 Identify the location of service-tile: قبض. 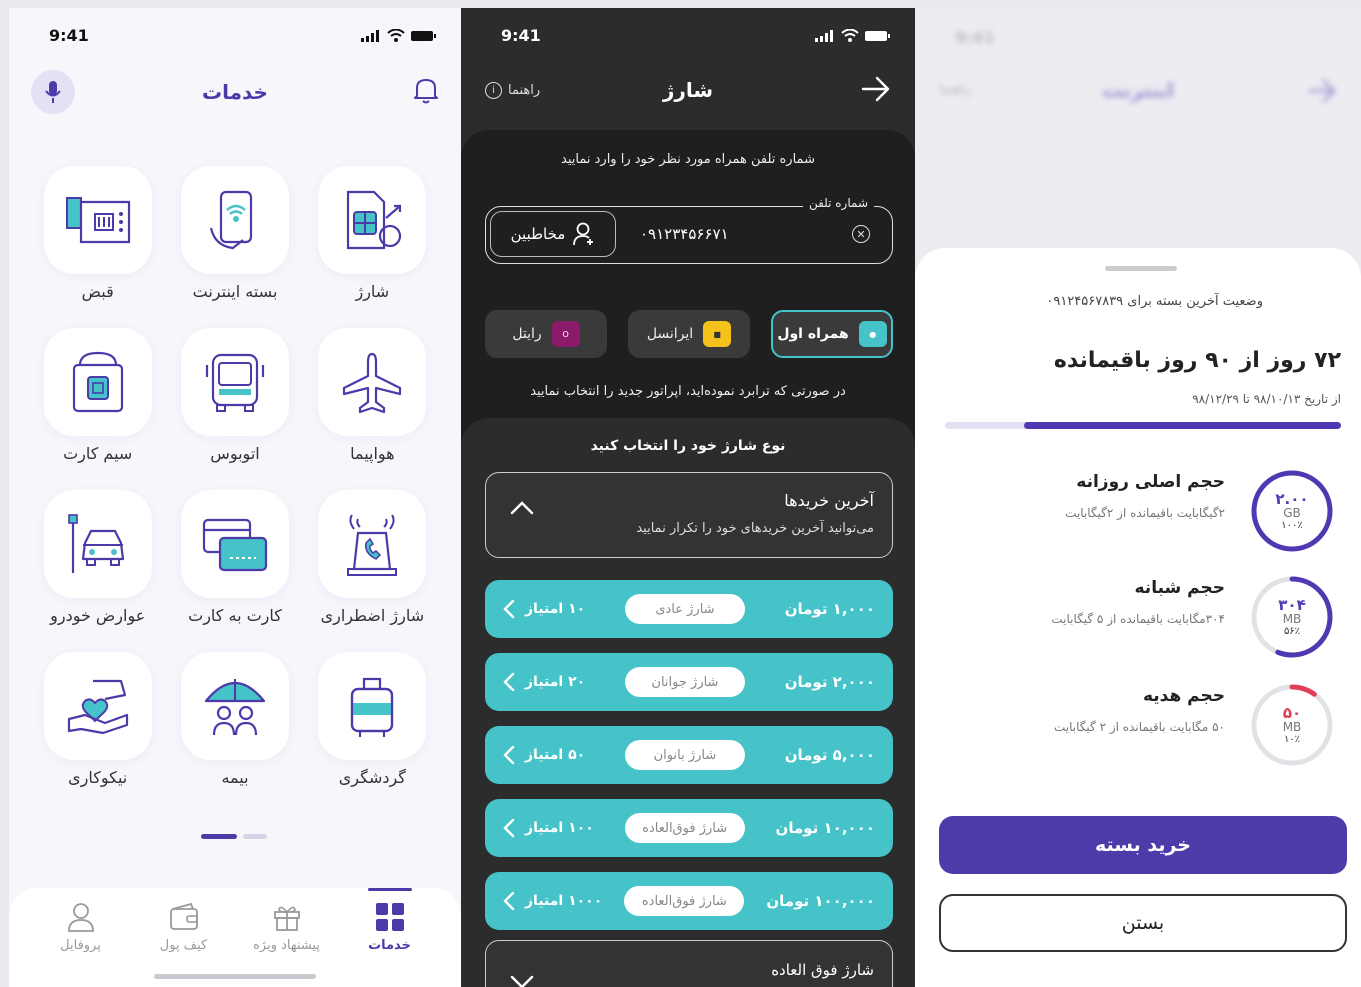
(97, 238).